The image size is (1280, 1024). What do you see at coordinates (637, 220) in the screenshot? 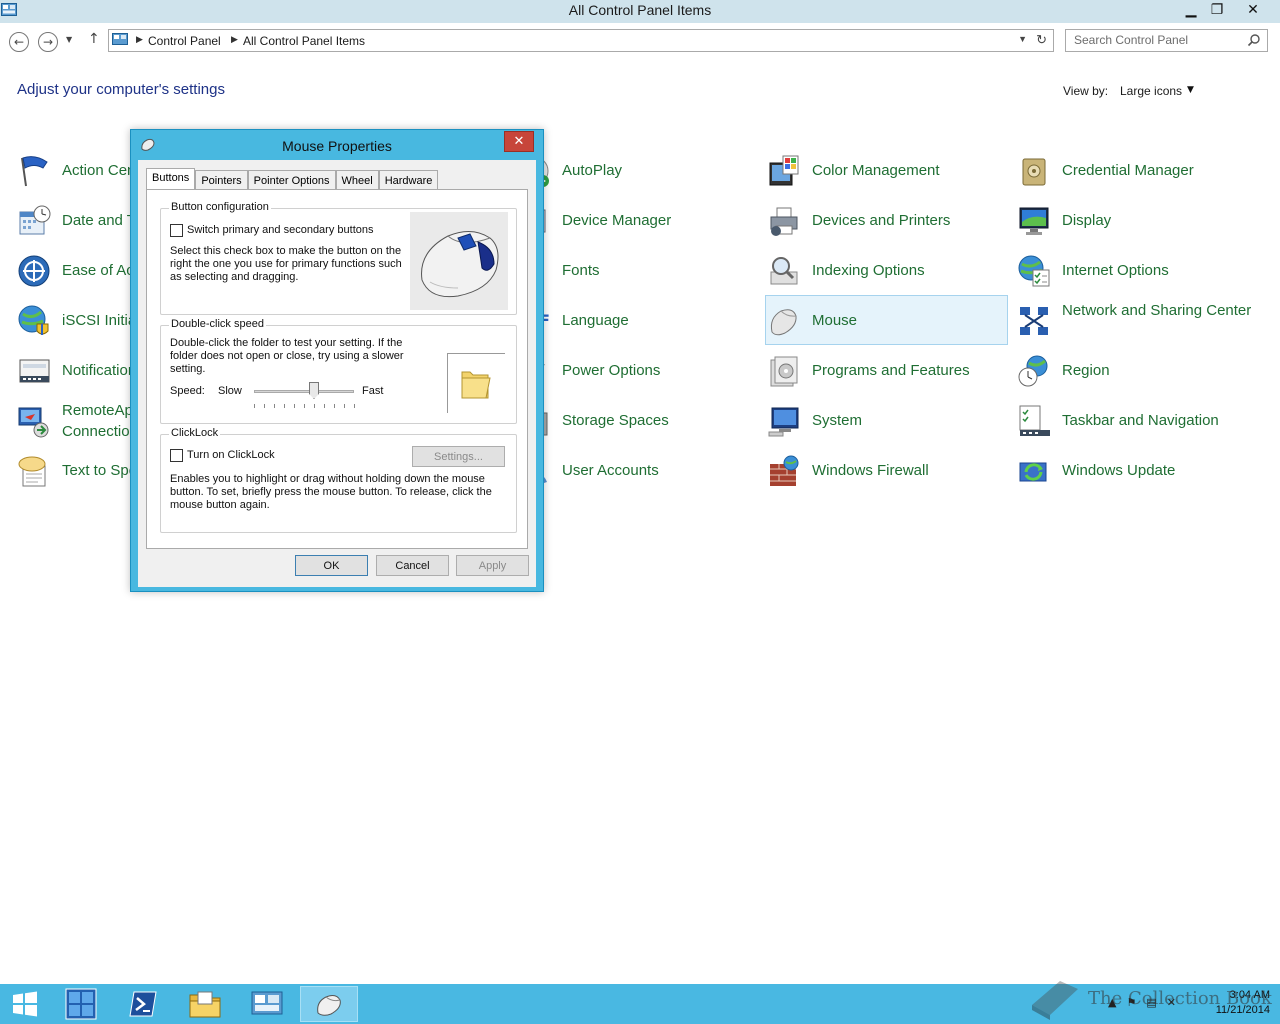
I see `cp-item-device-manager: Device Manager` at bounding box center [637, 220].